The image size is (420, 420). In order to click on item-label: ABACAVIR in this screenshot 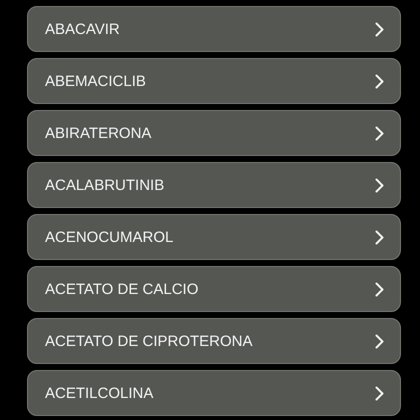, I will do `click(82, 29)`.